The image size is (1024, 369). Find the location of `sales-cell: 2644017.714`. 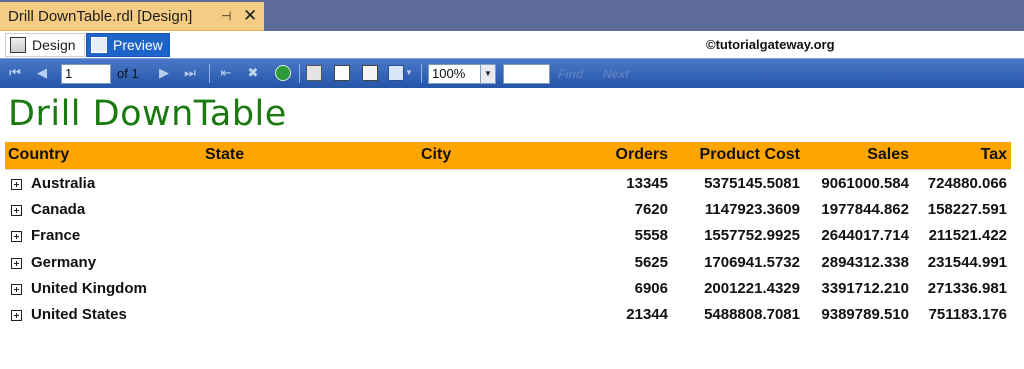

sales-cell: 2644017.714 is located at coordinates (865, 235).